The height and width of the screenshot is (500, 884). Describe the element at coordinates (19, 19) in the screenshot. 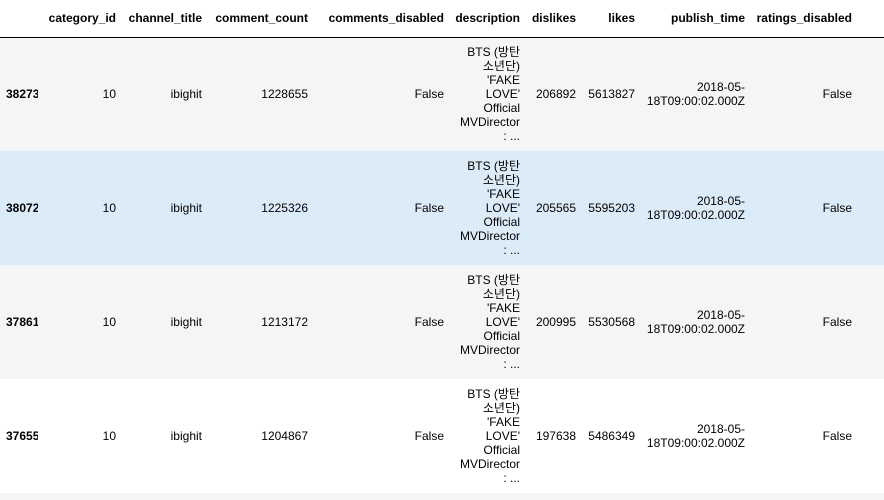

I see `header-index` at that location.